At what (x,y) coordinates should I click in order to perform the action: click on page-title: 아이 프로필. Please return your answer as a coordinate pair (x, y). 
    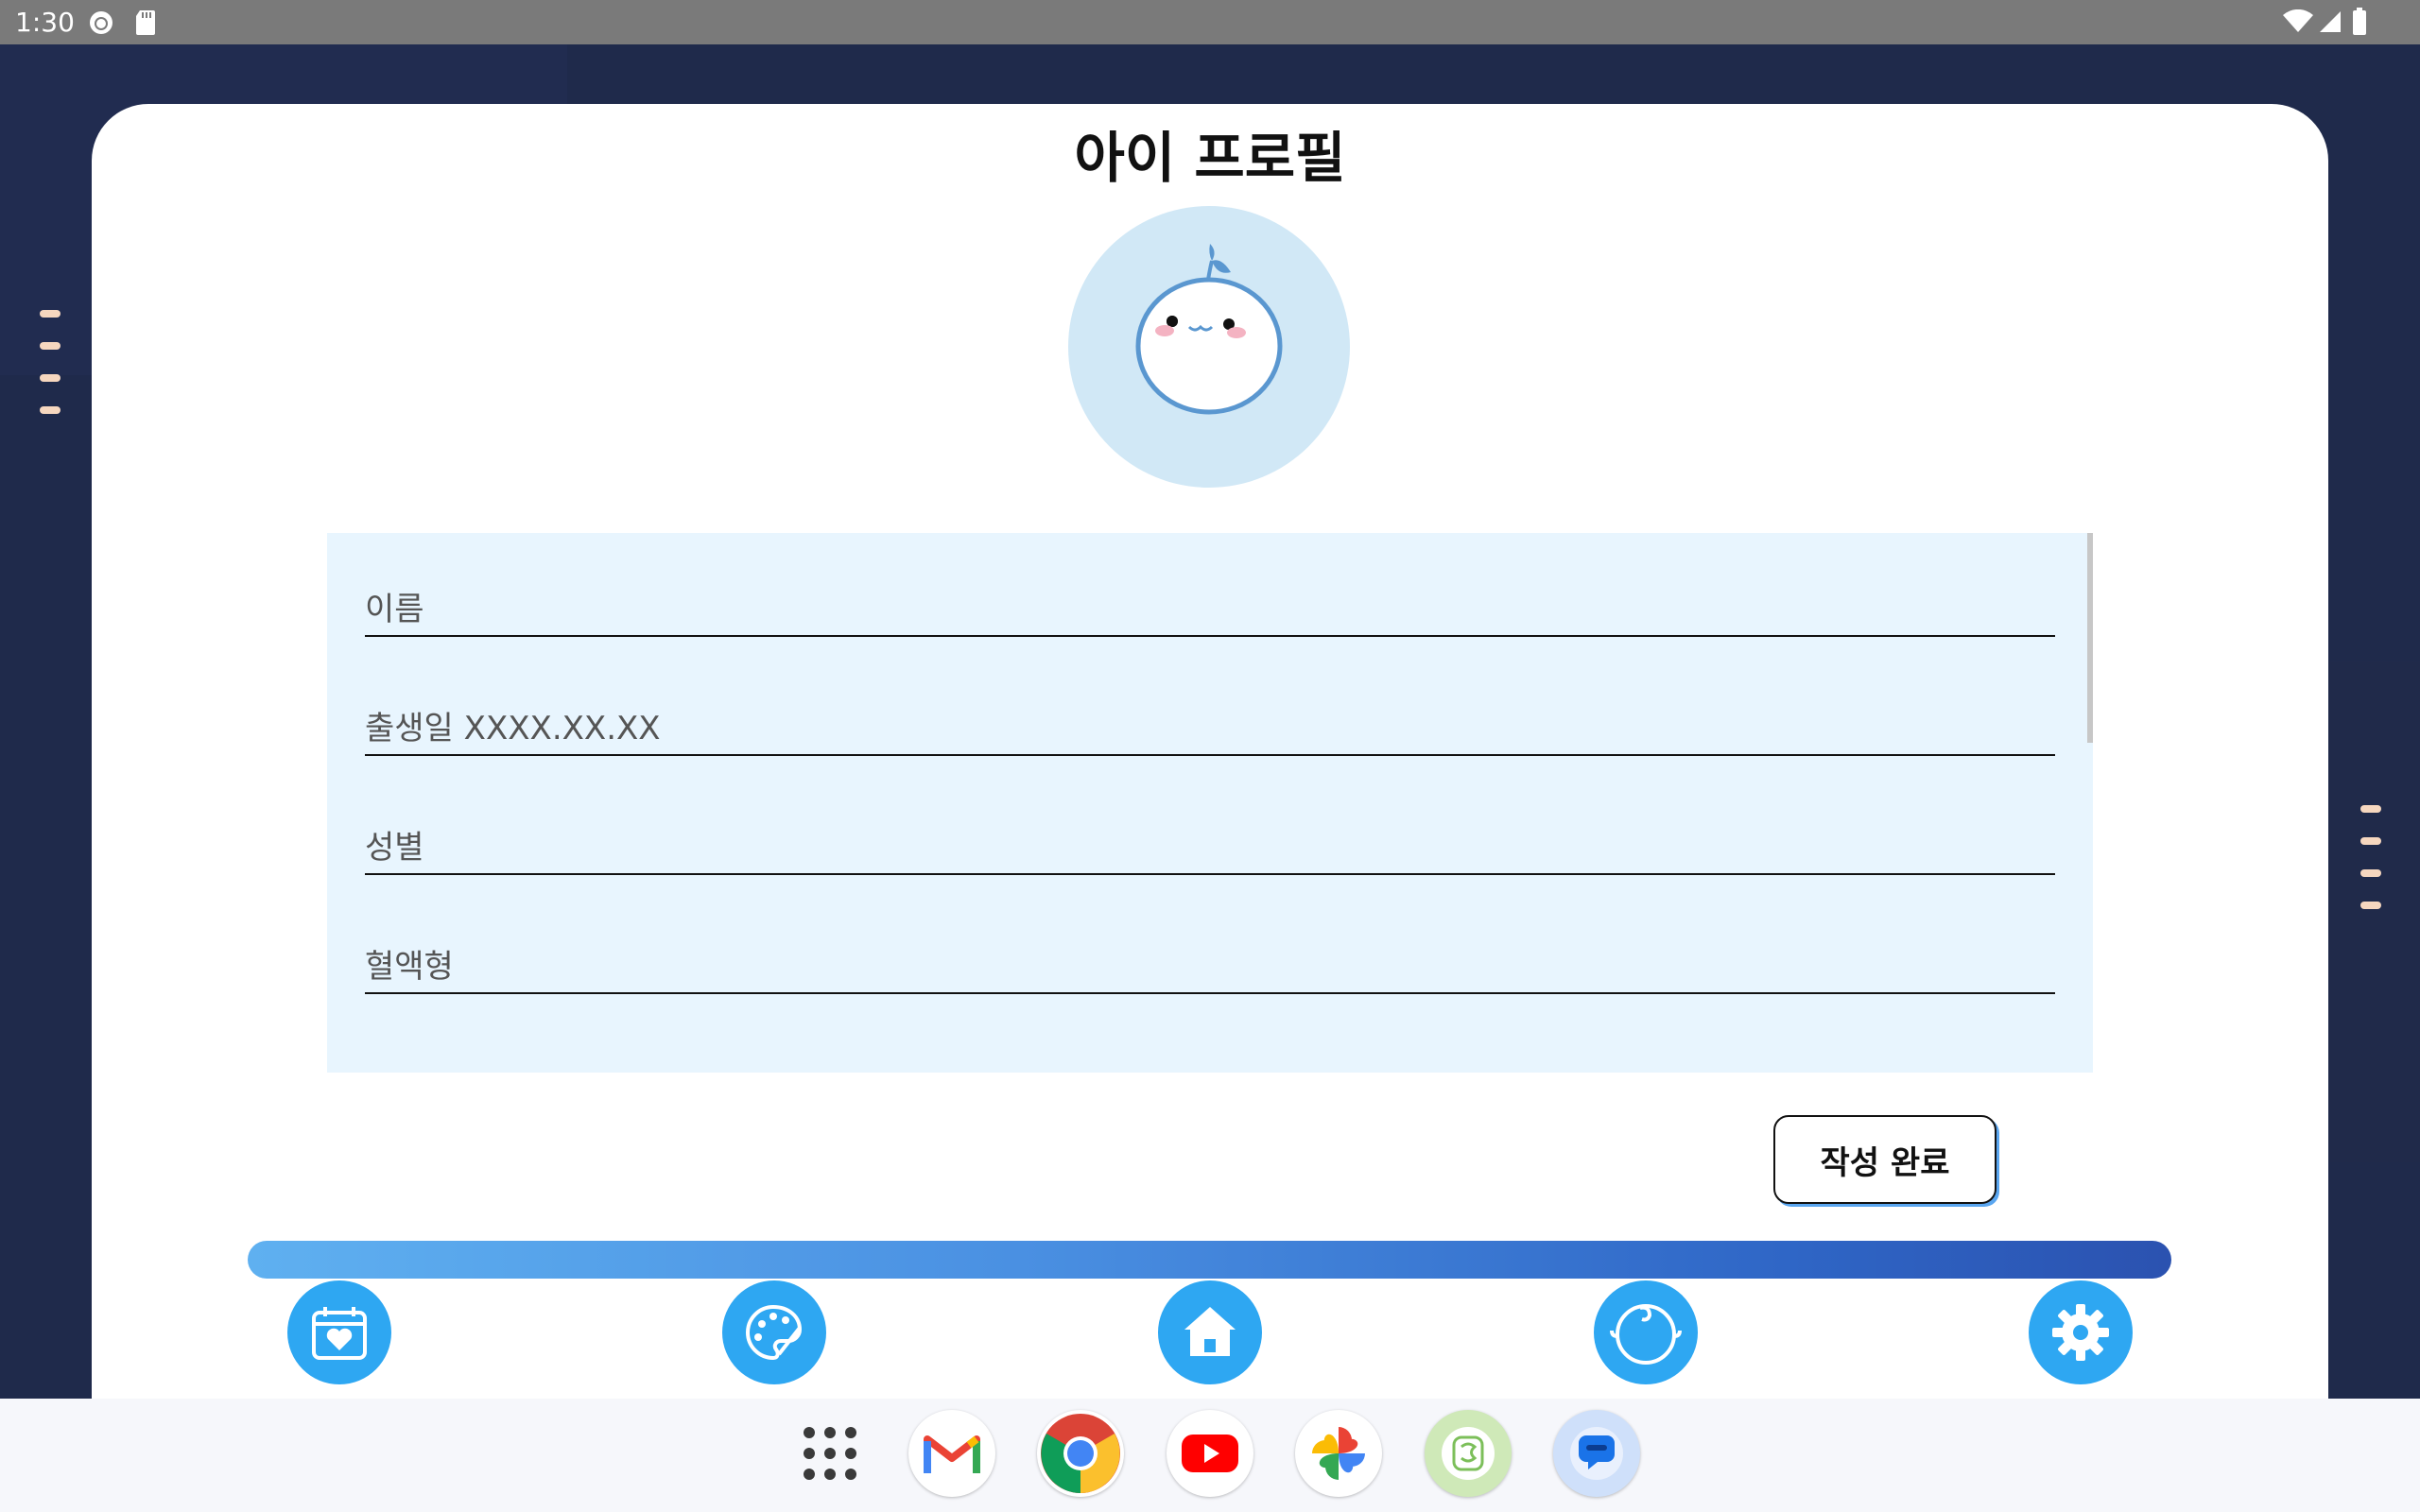
    Looking at the image, I should click on (1210, 158).